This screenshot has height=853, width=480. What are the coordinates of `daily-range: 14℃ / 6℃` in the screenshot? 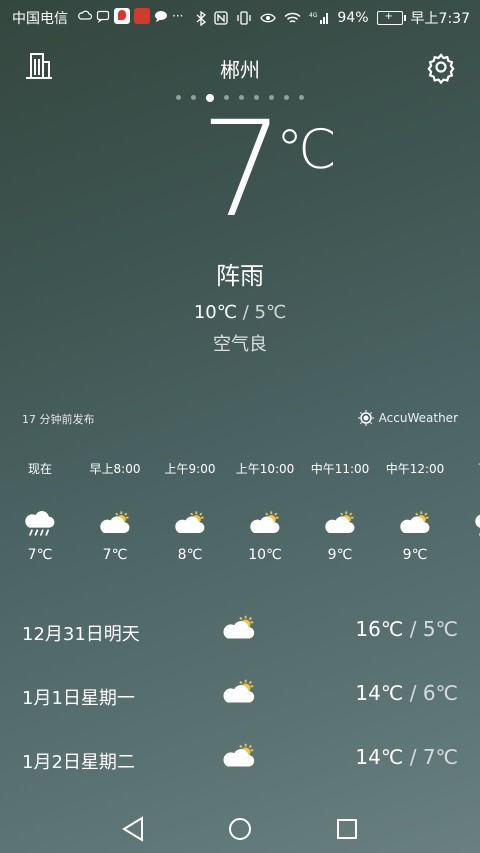 It's located at (406, 693).